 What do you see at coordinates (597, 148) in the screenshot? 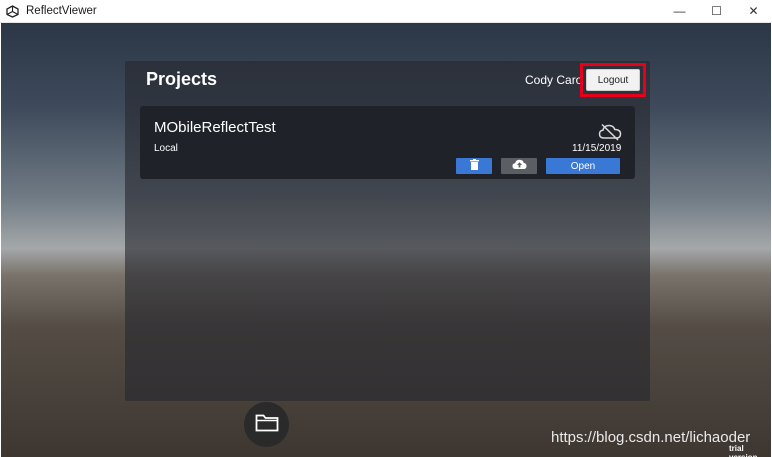
I see `project-date: 11/15/2019` at bounding box center [597, 148].